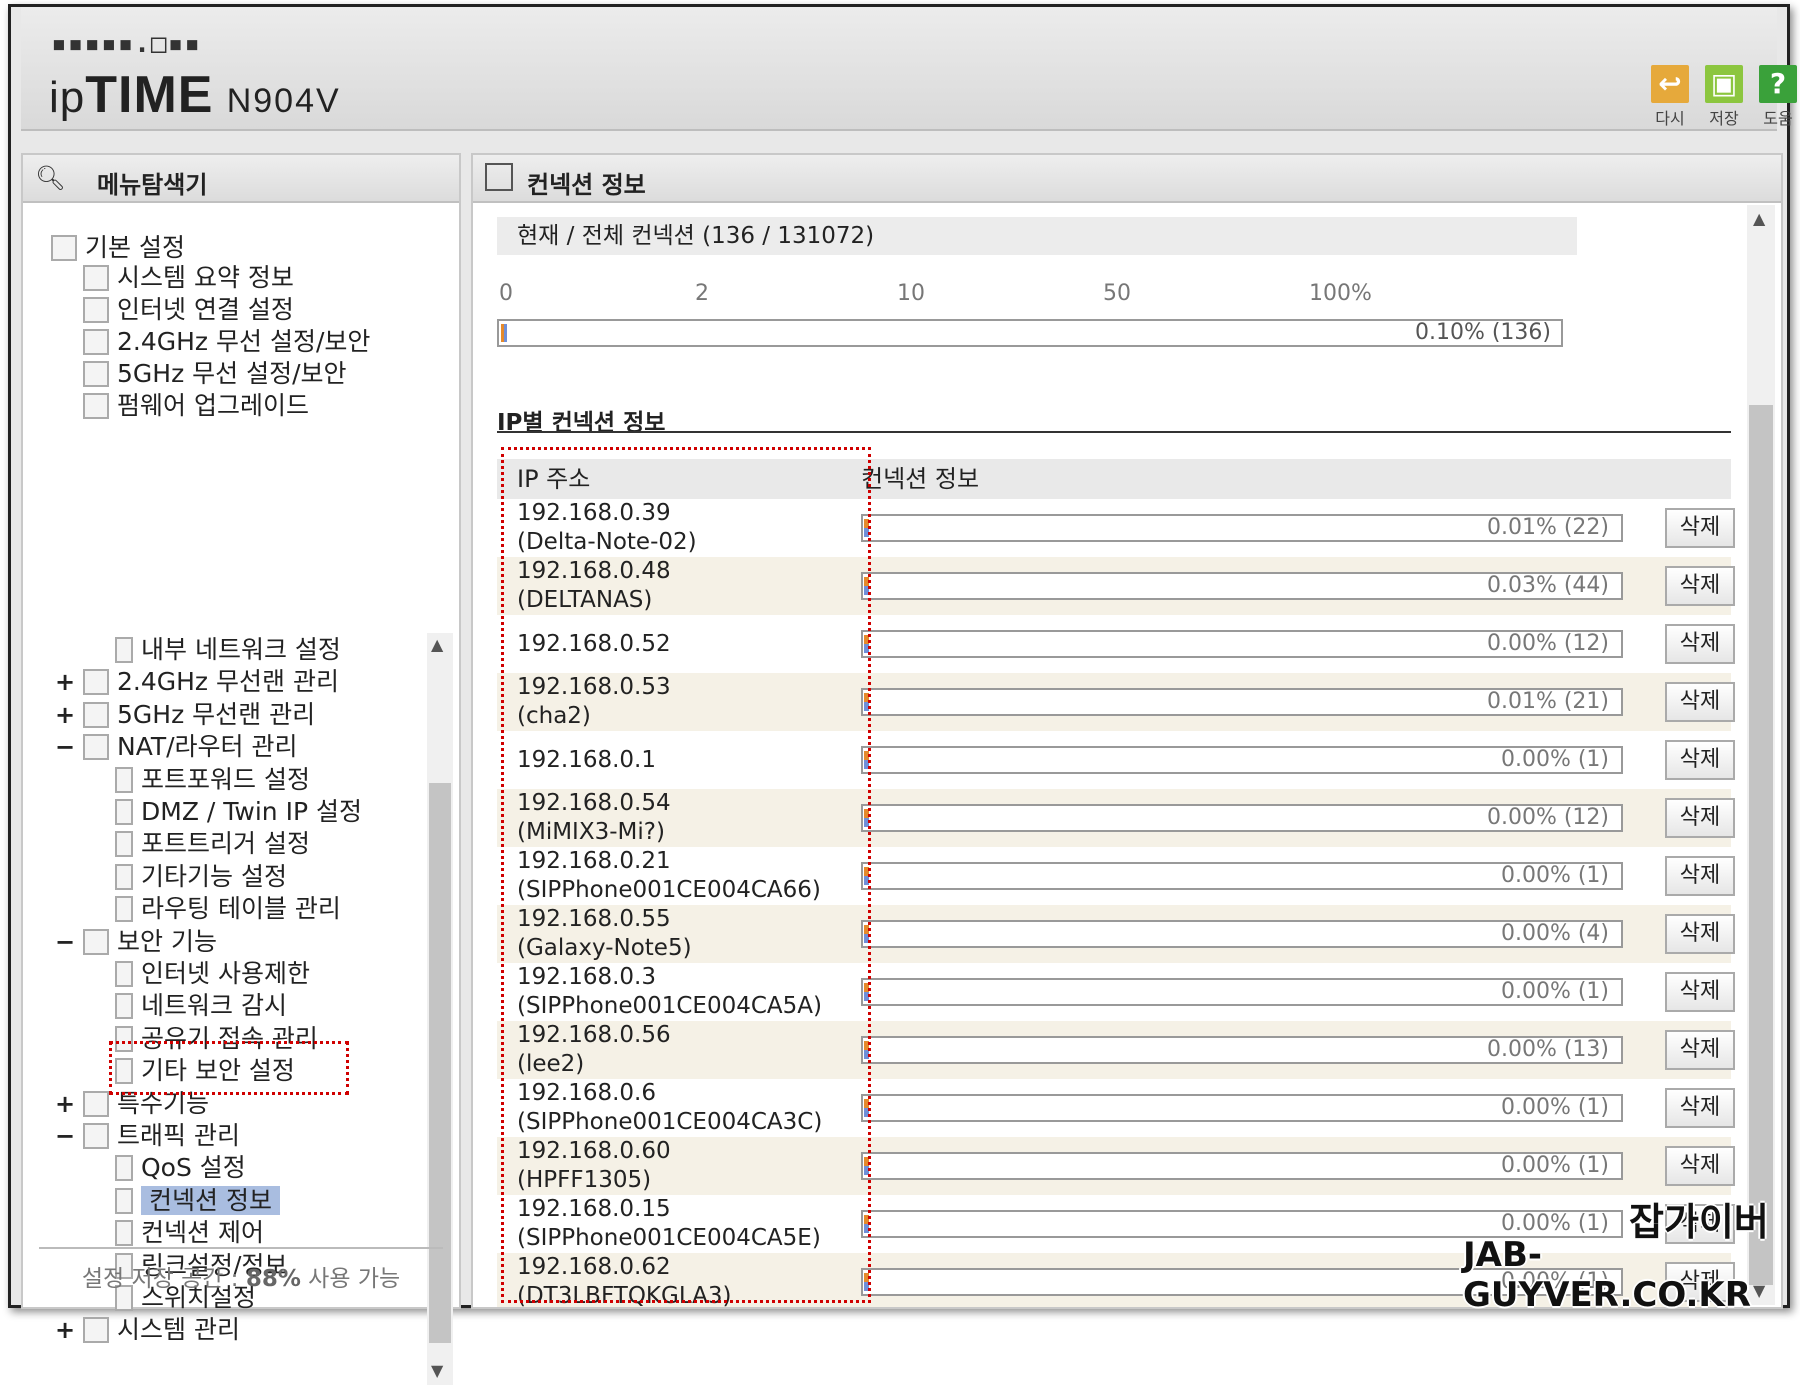 This screenshot has width=1800, height=1385. What do you see at coordinates (506, 293) in the screenshot?
I see `scale-label: 0` at bounding box center [506, 293].